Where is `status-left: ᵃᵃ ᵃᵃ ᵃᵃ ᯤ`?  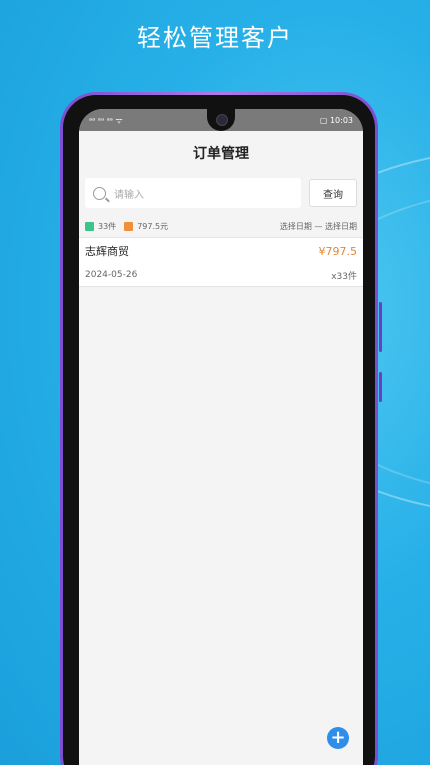
status-left: ᵃᵃ ᵃᵃ ᵃᵃ ᯤ is located at coordinates (106, 120).